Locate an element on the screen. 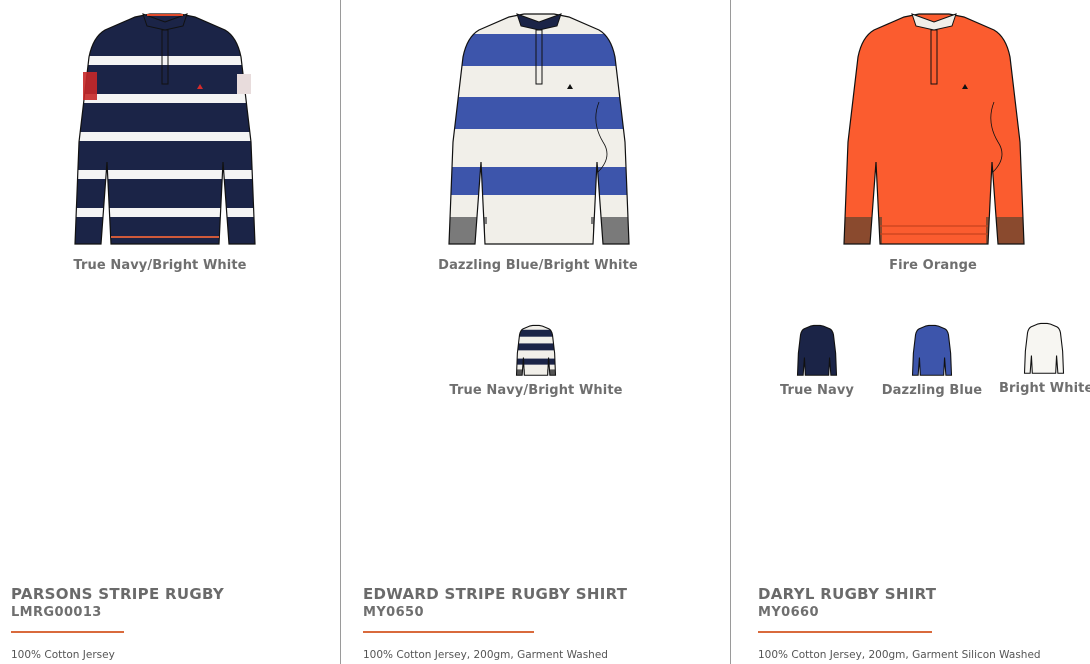  swatch-shirt-bright-white is located at coordinates (1044, 348).